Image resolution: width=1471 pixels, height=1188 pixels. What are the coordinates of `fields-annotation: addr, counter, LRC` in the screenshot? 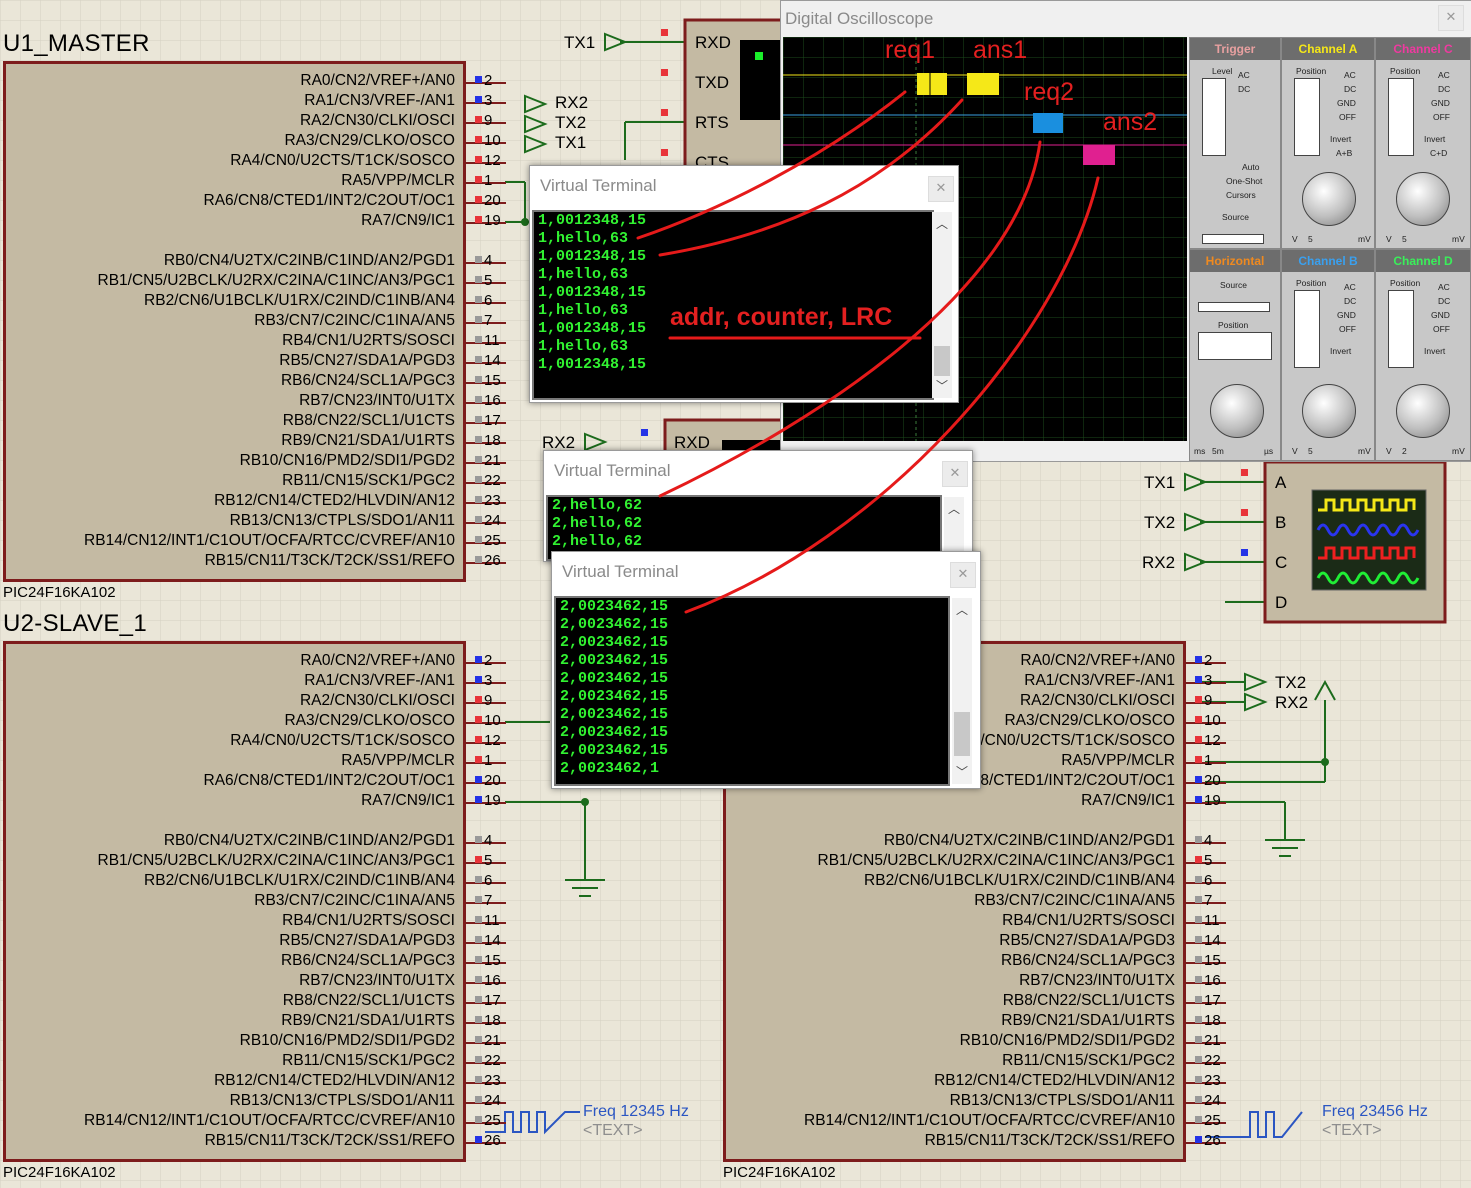 It's located at (781, 317).